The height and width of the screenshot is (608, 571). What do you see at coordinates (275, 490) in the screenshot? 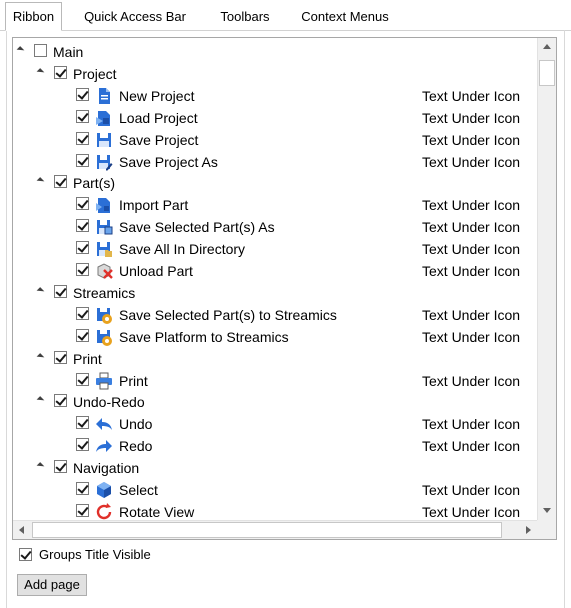
I see `tree-item: Select Text Under Icon` at bounding box center [275, 490].